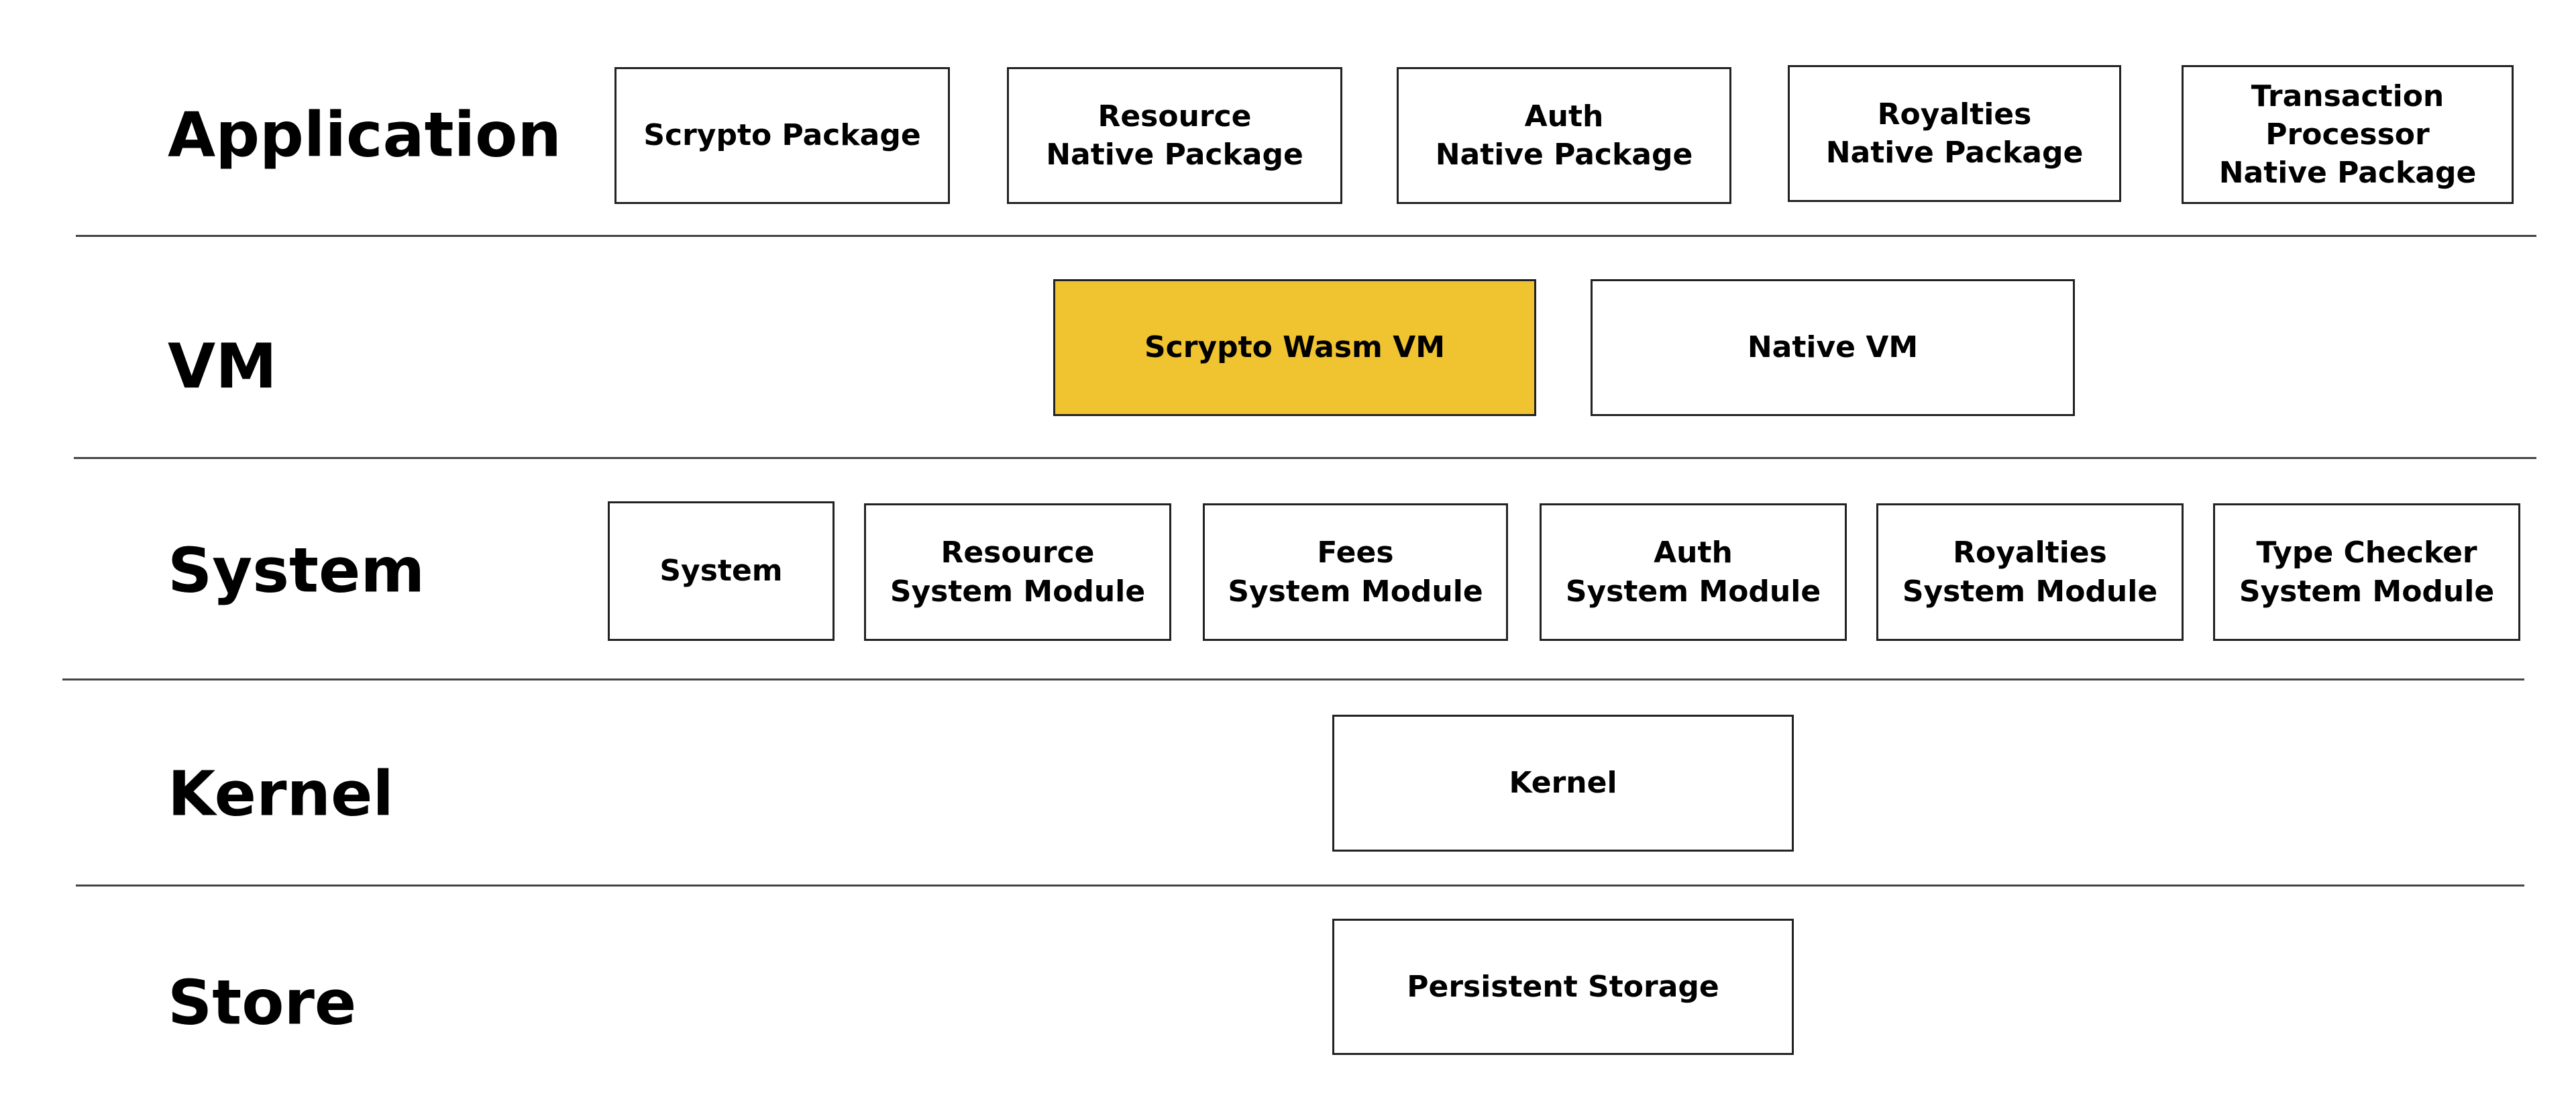 Image resolution: width=2576 pixels, height=1112 pixels. I want to click on layer-label-store: Store, so click(262, 1002).